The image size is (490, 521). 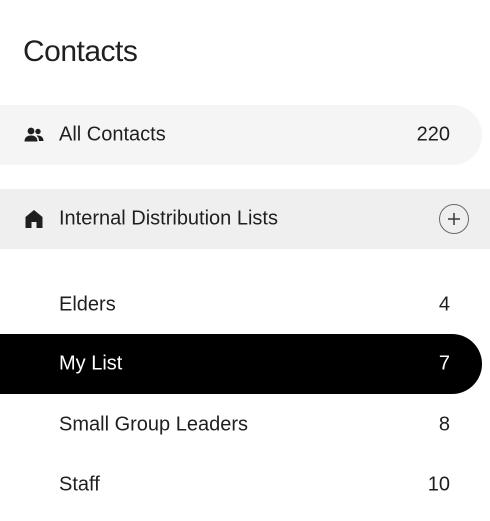 I want to click on add-list-button, so click(x=454, y=219).